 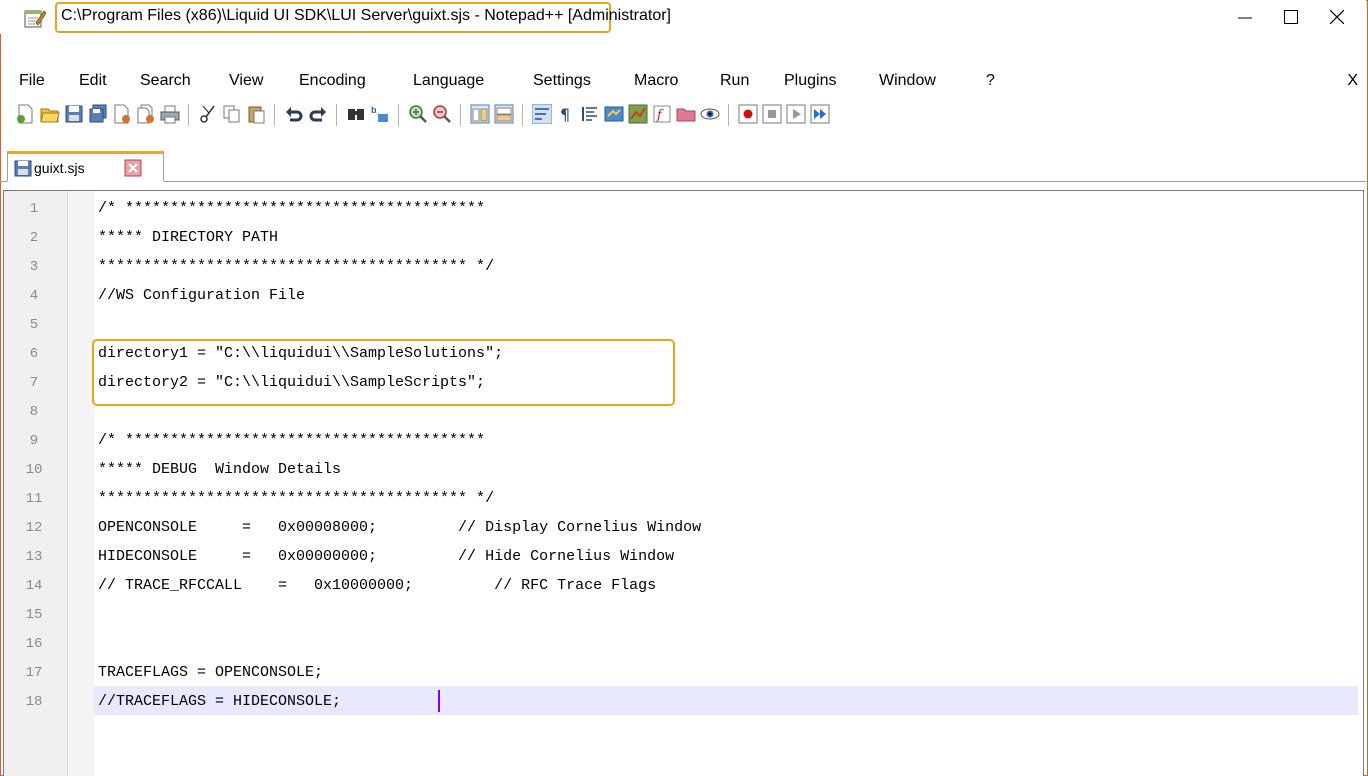 What do you see at coordinates (34, 412) in the screenshot?
I see `line-number: 8` at bounding box center [34, 412].